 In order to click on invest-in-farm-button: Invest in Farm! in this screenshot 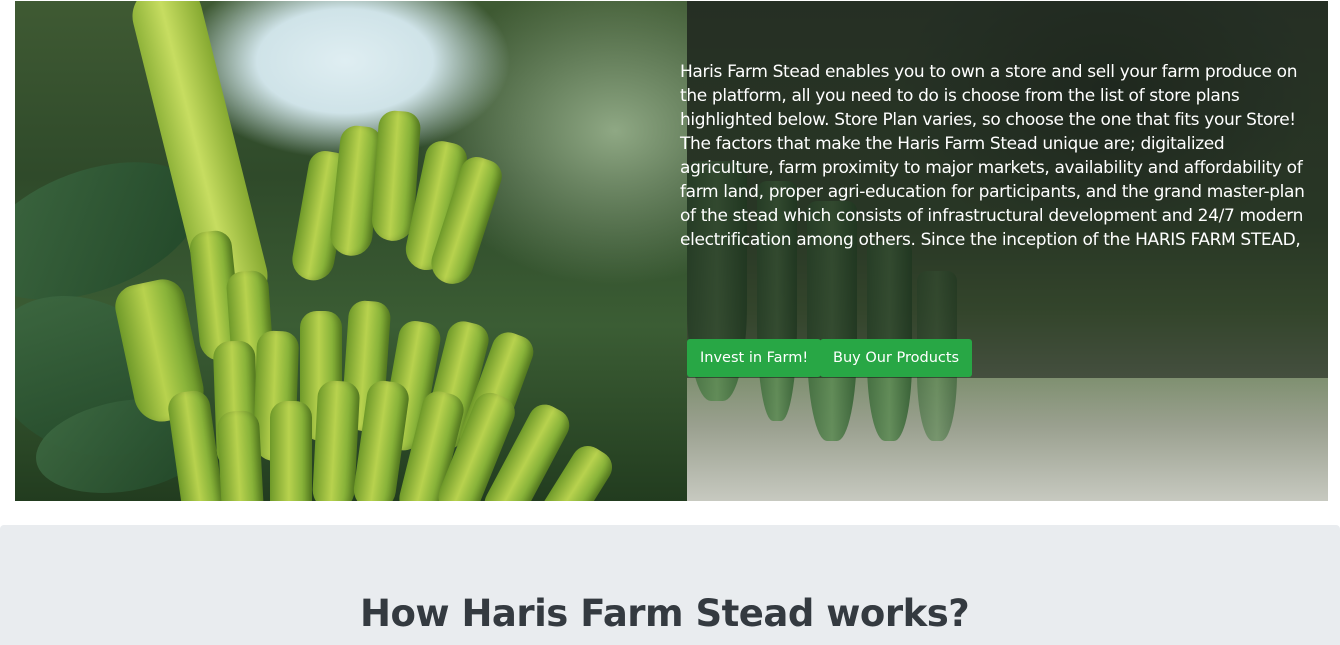, I will do `click(754, 358)`.